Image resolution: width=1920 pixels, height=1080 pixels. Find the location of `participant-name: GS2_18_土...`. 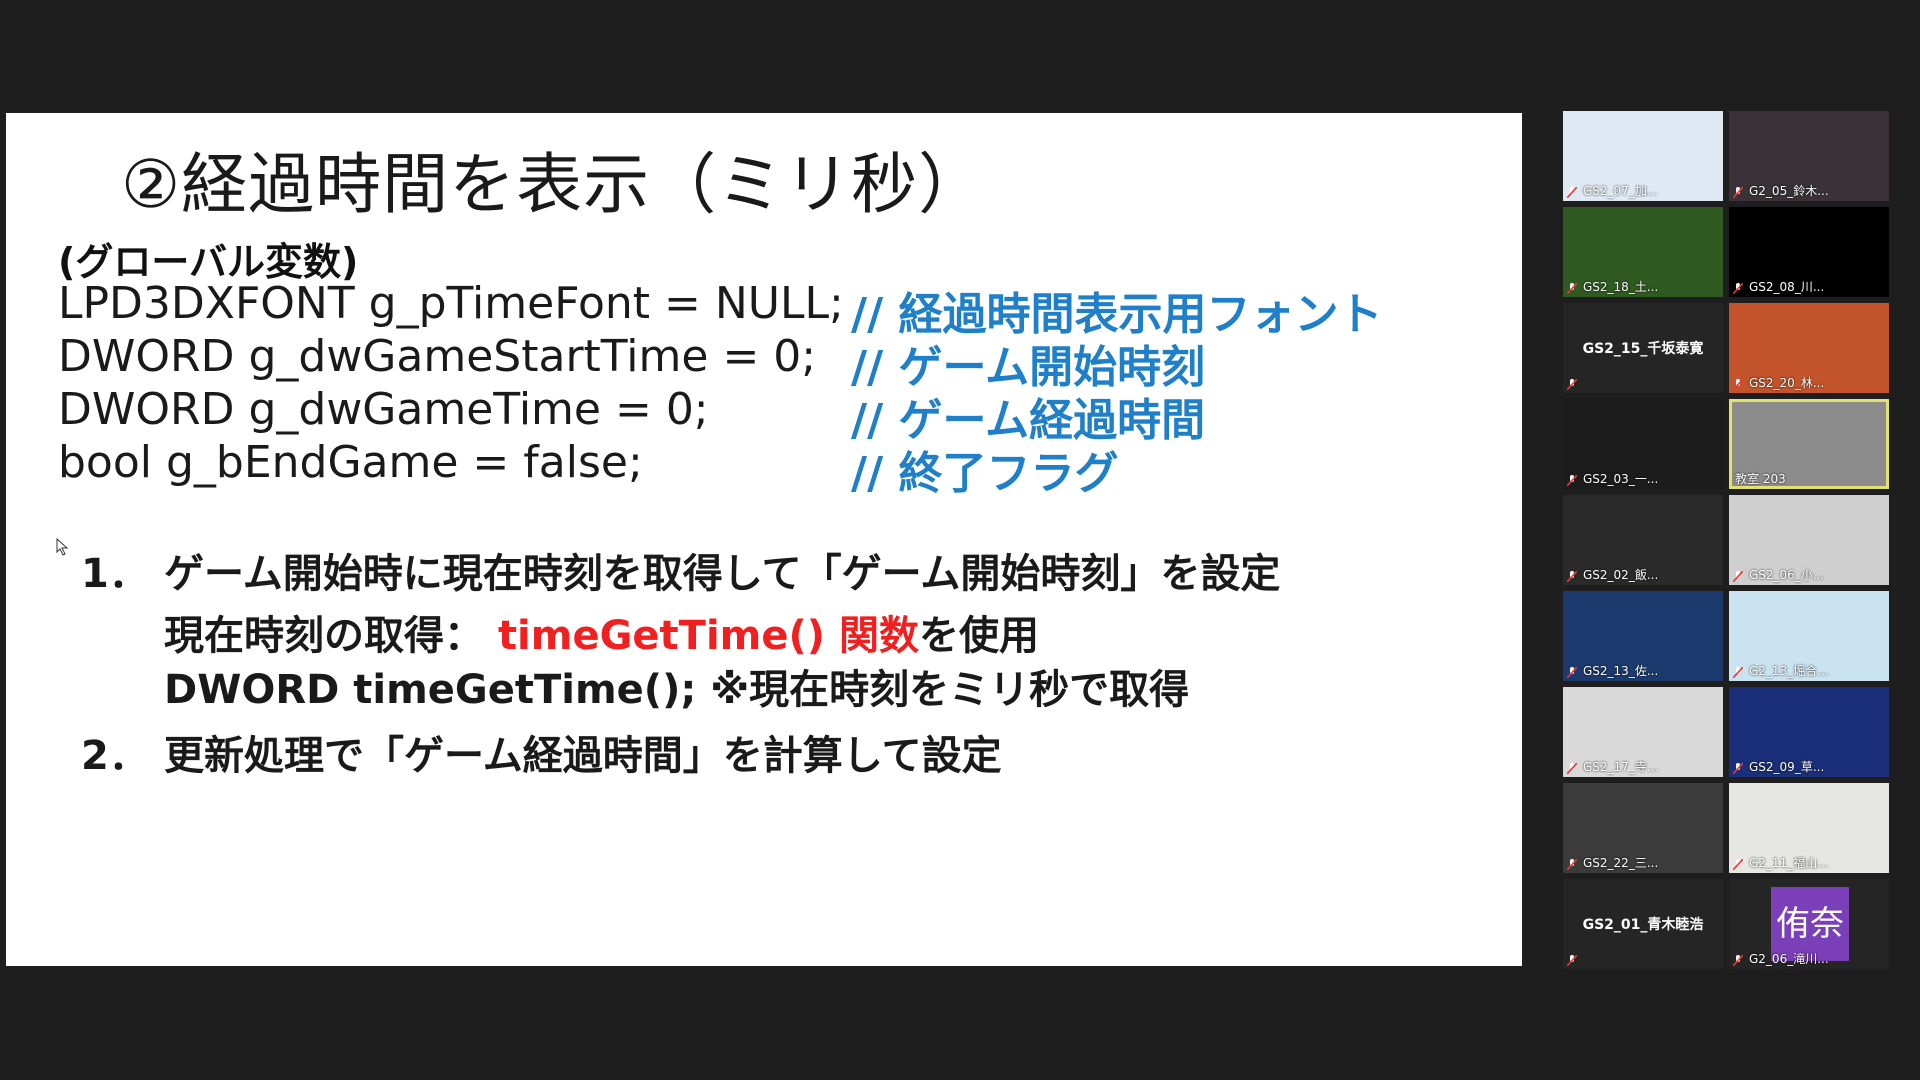

participant-name: GS2_18_土... is located at coordinates (1621, 287).